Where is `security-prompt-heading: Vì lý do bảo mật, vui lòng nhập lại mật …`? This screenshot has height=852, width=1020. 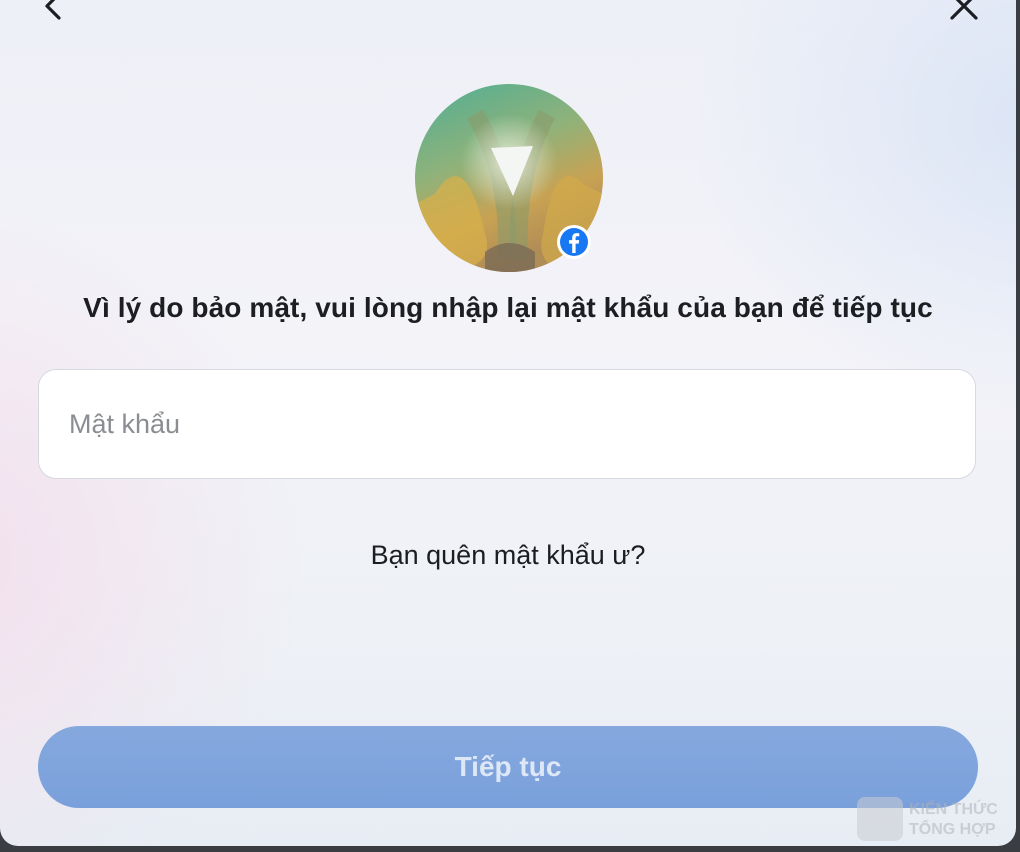
security-prompt-heading: Vì lý do bảo mật, vui lòng nhập lại mật … is located at coordinates (508, 307).